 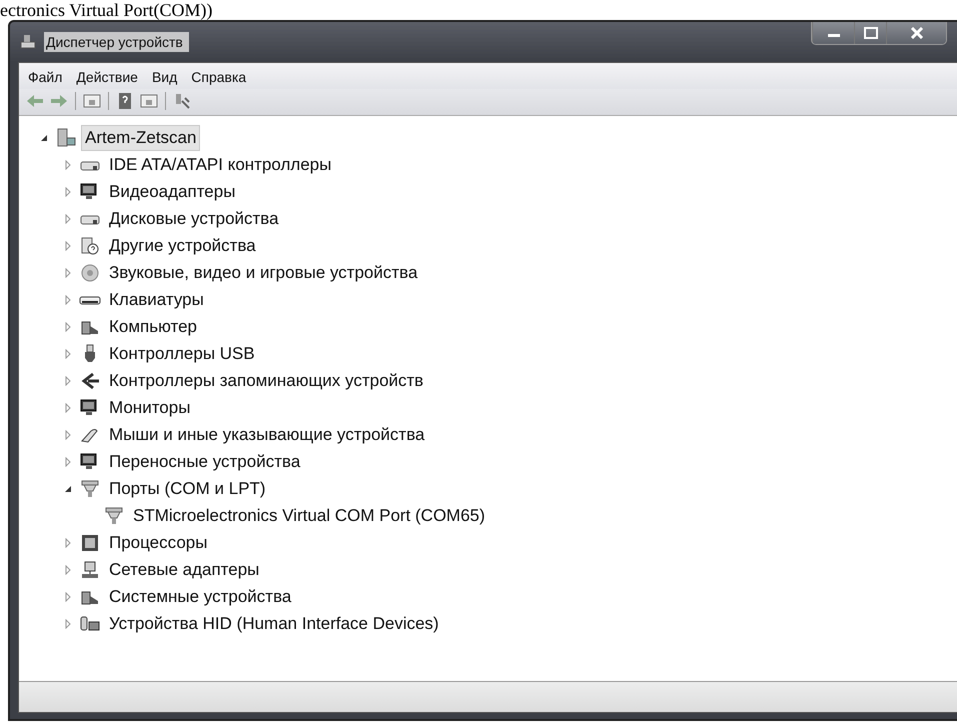 I want to click on tree-item: Мыши и иные указывающие устройства, so click(x=267, y=435).